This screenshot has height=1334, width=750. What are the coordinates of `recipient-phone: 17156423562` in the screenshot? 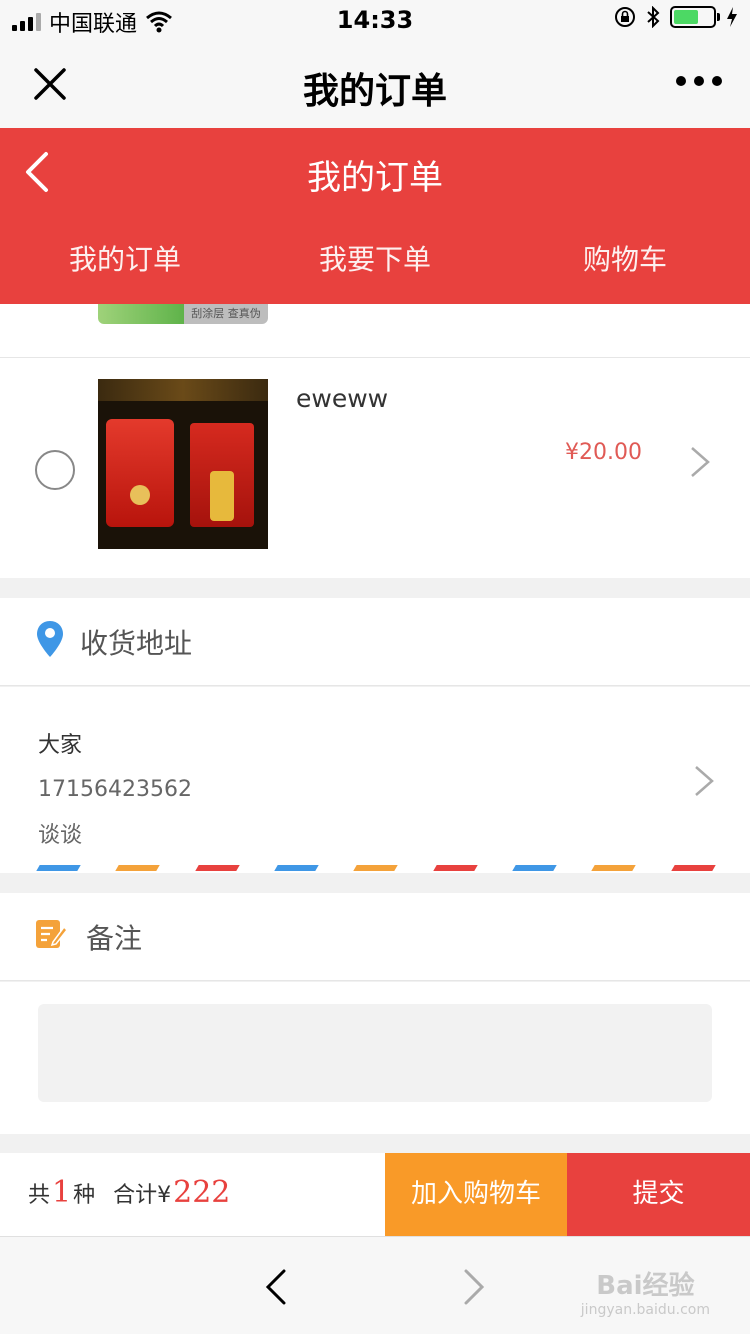 It's located at (115, 789).